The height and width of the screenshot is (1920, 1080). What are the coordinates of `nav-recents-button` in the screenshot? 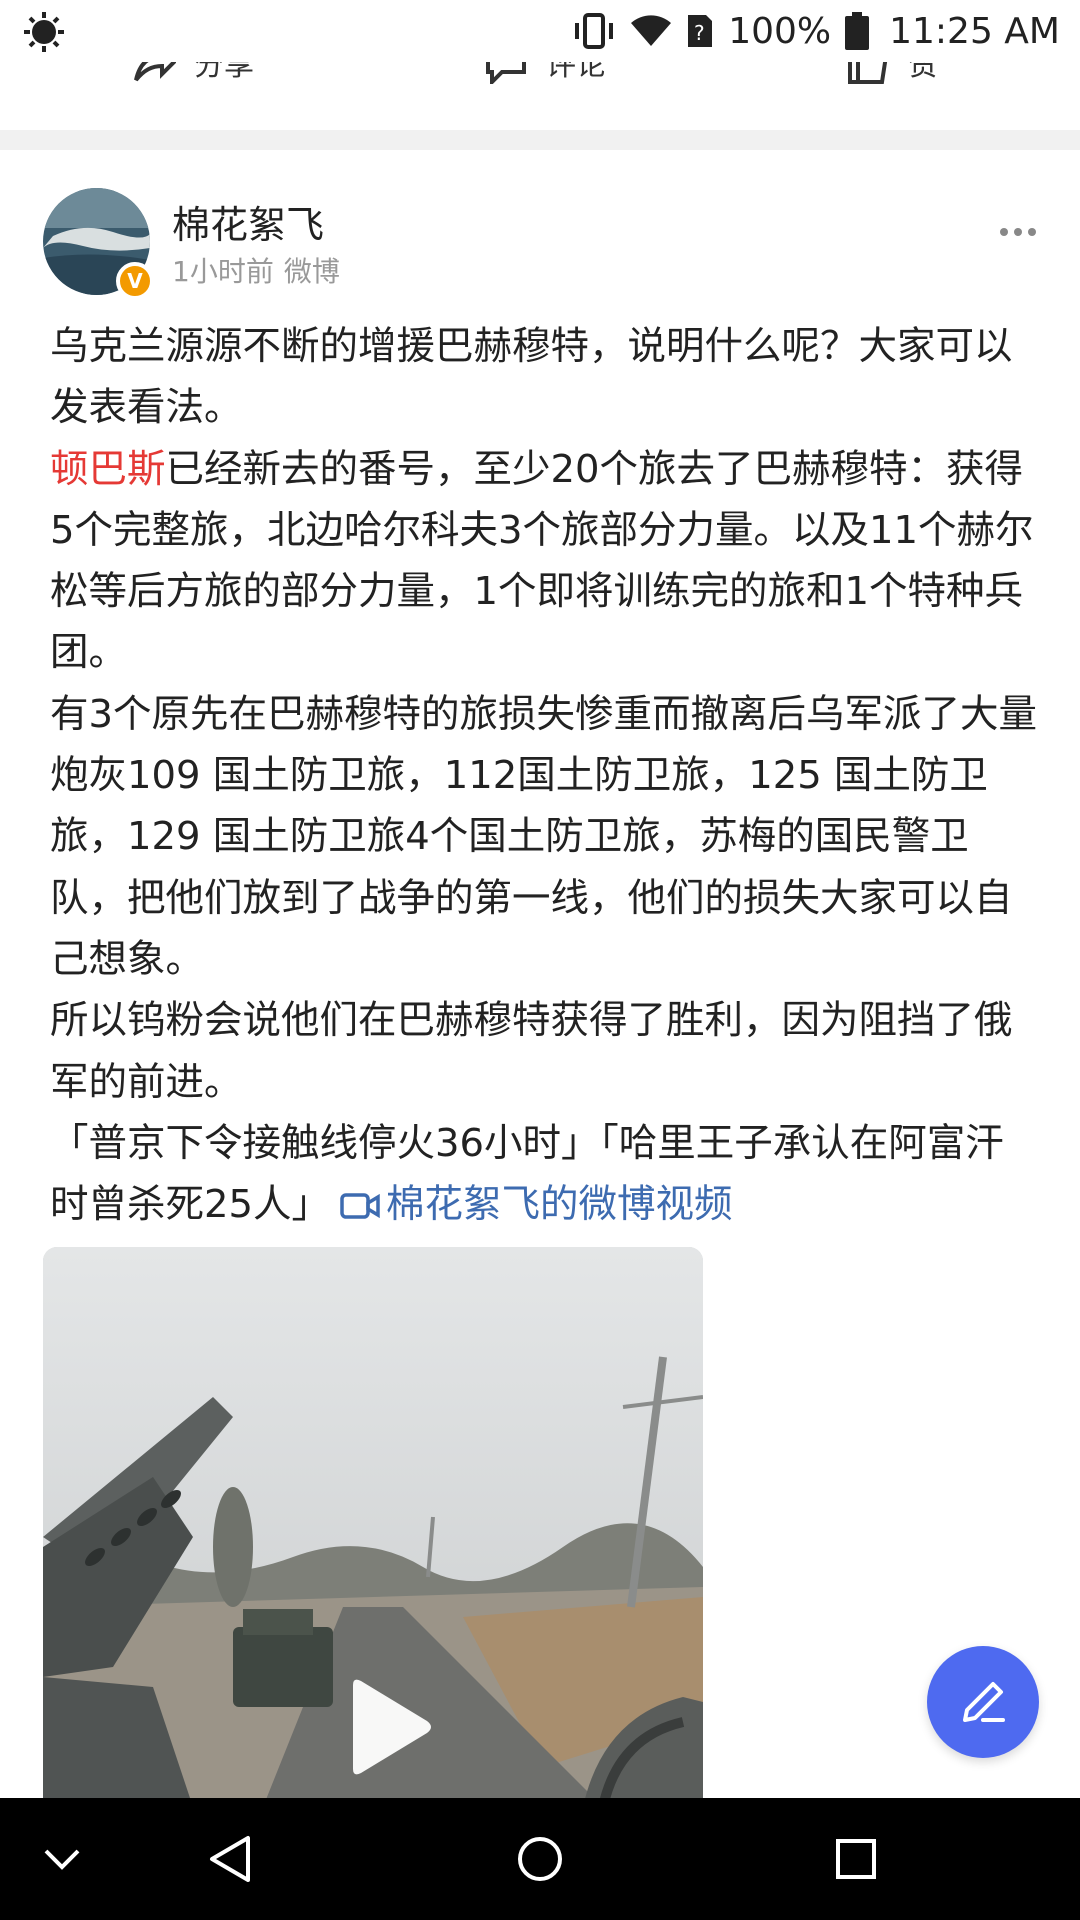 It's located at (856, 1859).